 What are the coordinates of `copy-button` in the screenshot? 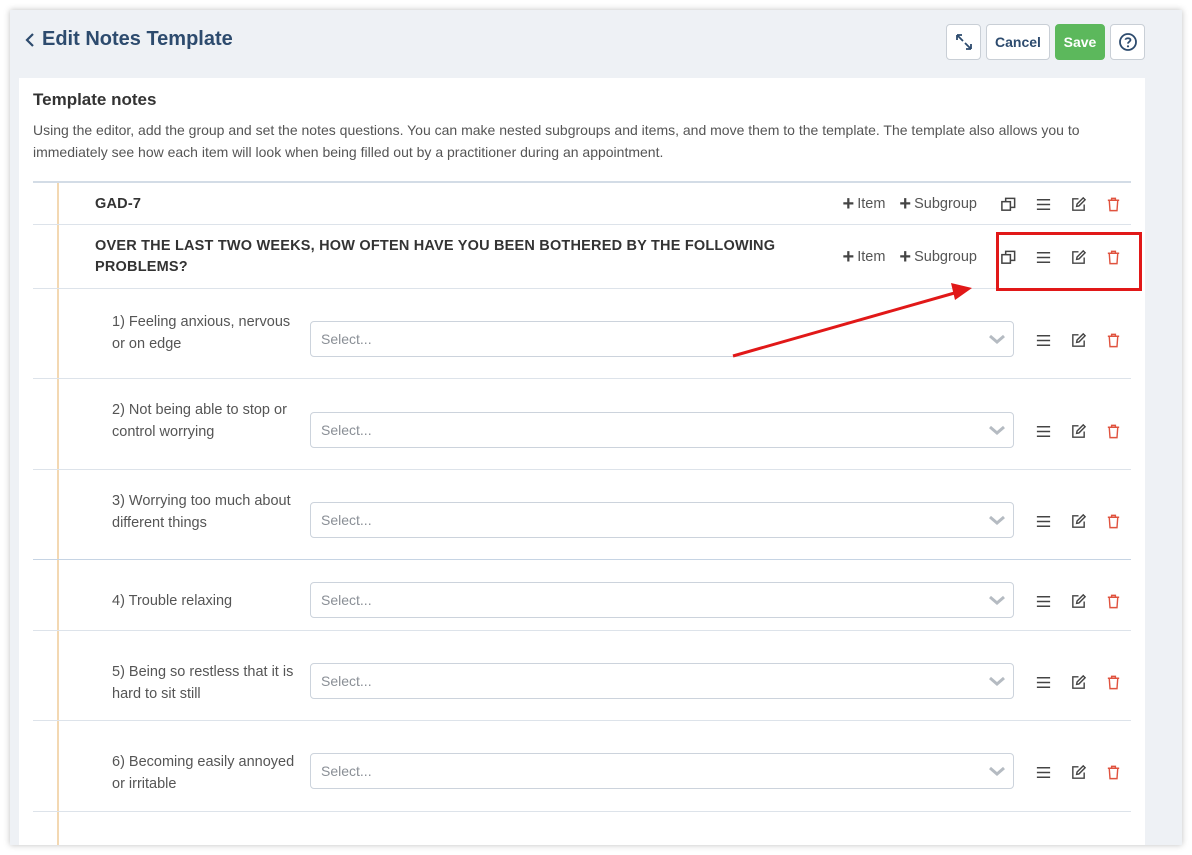 It's located at (1008, 204).